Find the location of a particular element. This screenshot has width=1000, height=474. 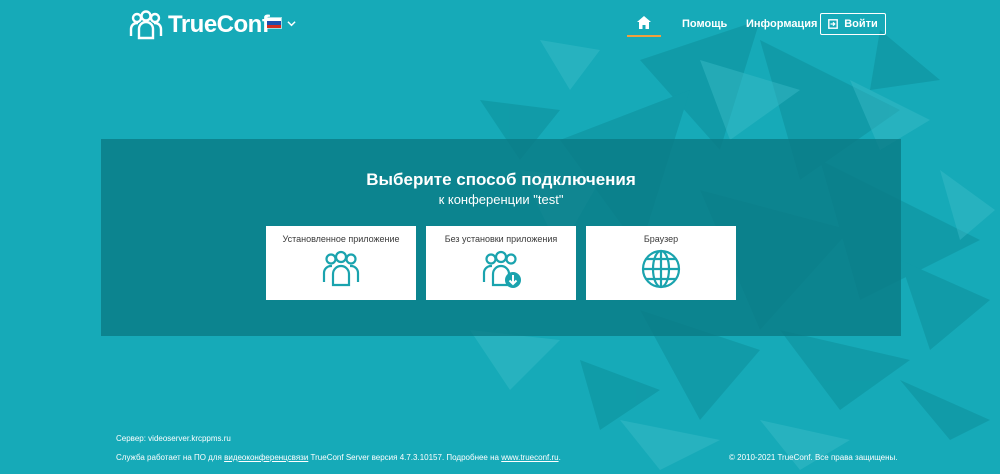

option-label: Установленное приложение is located at coordinates (341, 239).